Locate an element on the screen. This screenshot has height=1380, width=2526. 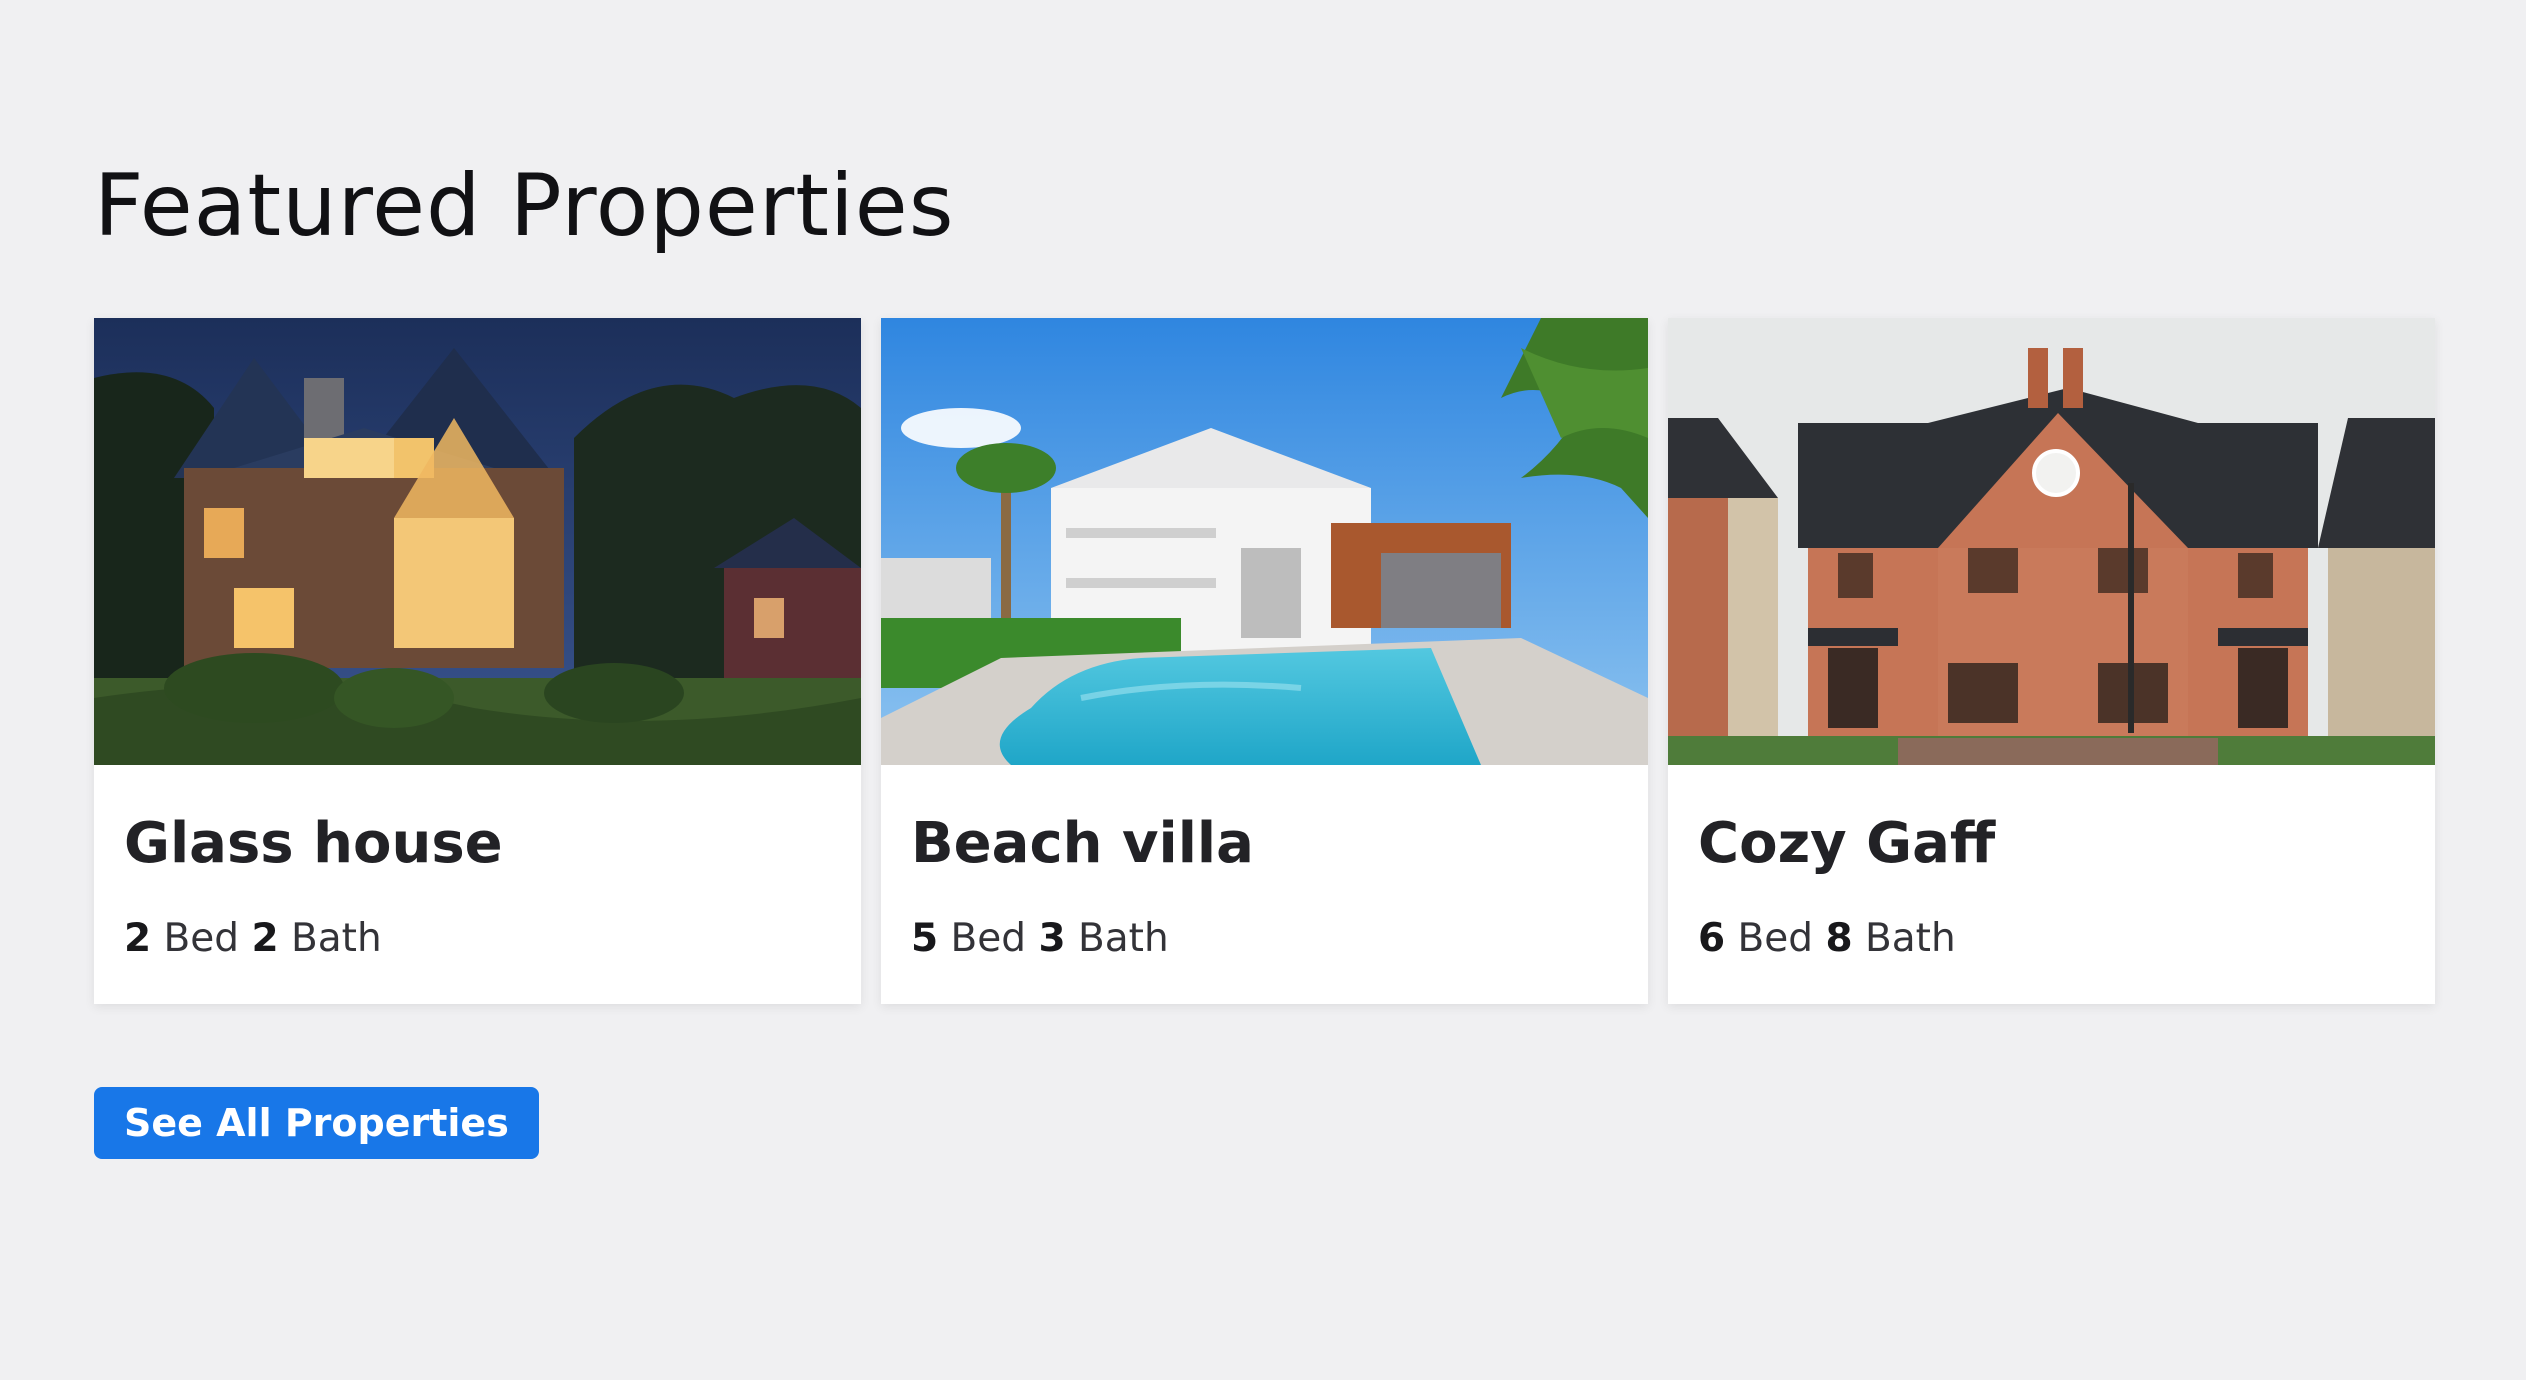
property-name: Beach villa is located at coordinates (1082, 844).